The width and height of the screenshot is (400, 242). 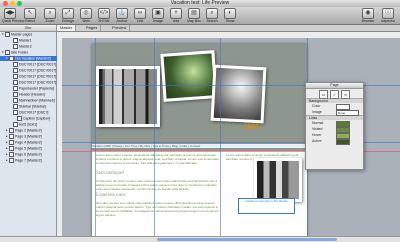 I want to click on web-icon: ◎, so click(x=86, y=13).